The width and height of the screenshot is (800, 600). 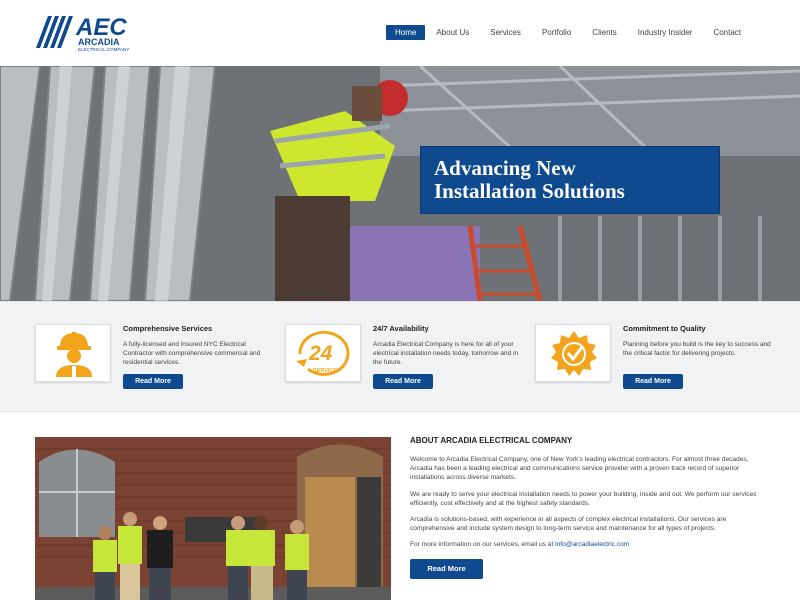 I want to click on about-title: ABOUT ARCADIA ELECTRICAL COMPANY, so click(x=491, y=440).